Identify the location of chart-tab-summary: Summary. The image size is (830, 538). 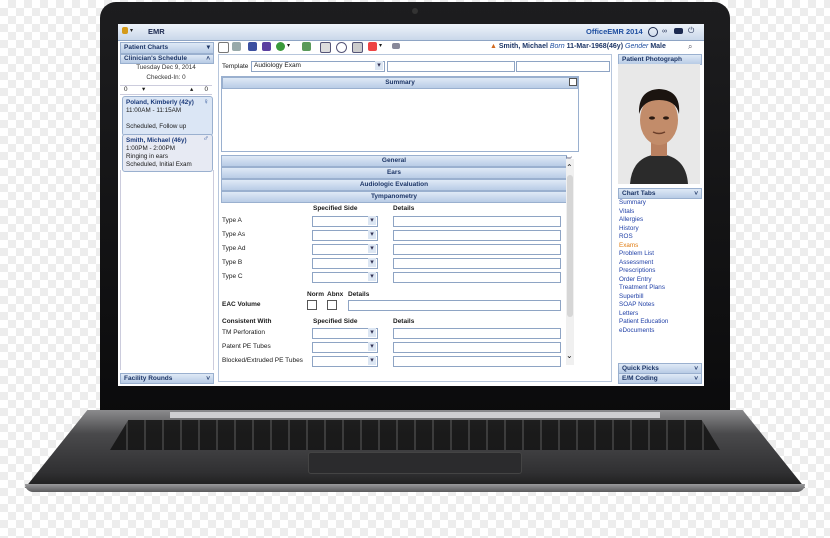
(659, 203).